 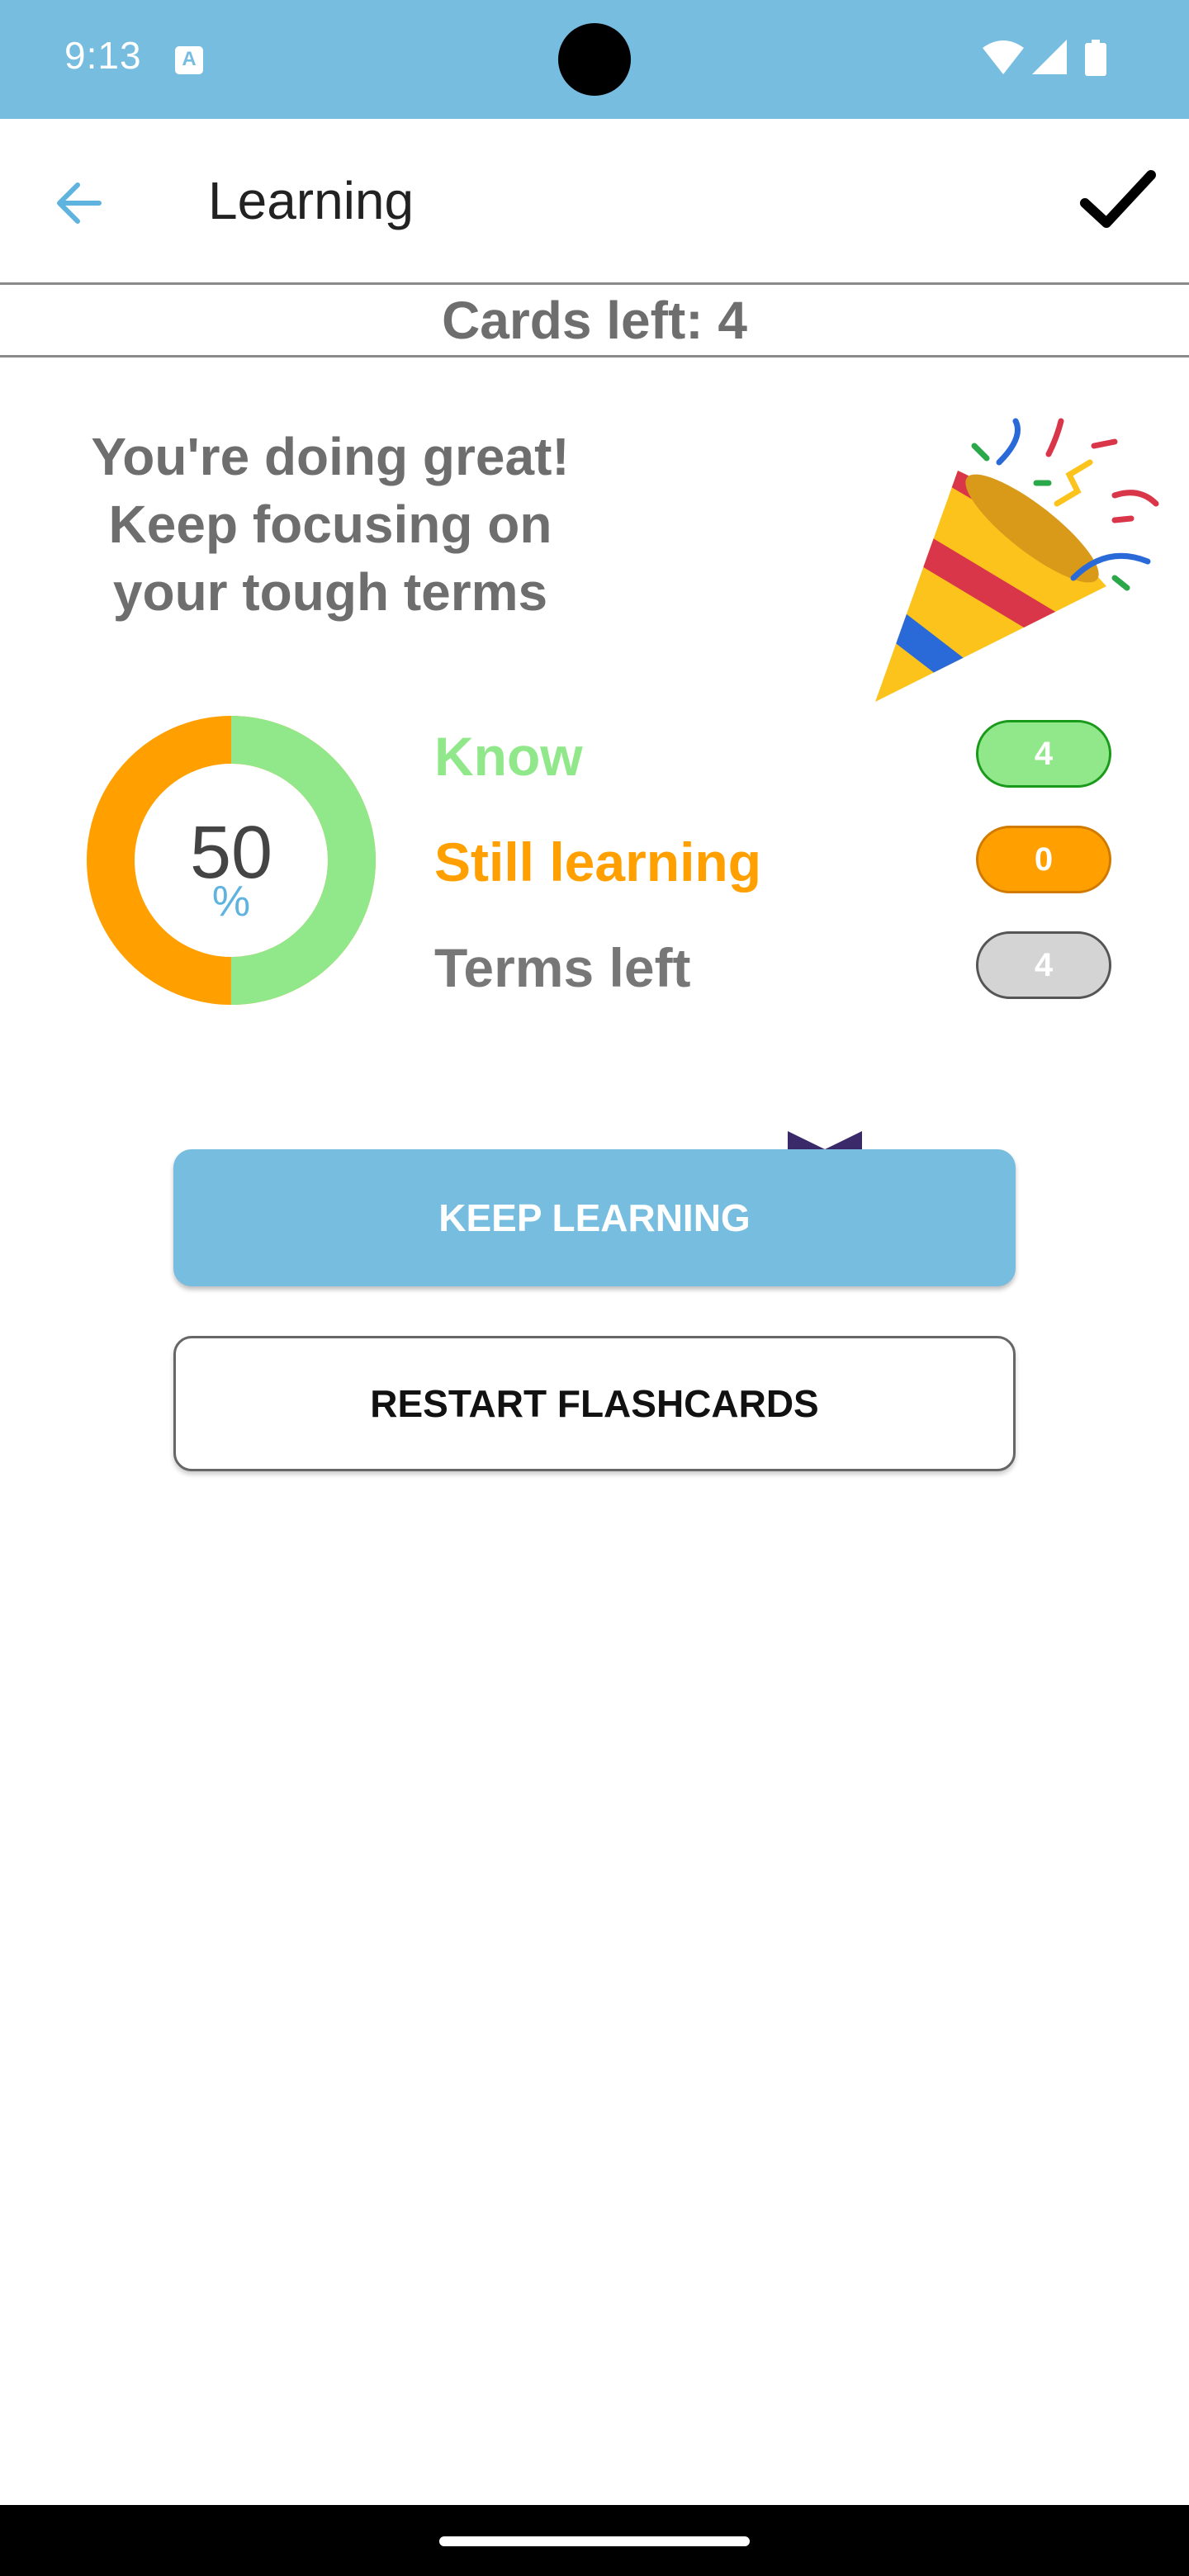 I want to click on keep-learning-button: KEEP LEARNING, so click(x=594, y=1217).